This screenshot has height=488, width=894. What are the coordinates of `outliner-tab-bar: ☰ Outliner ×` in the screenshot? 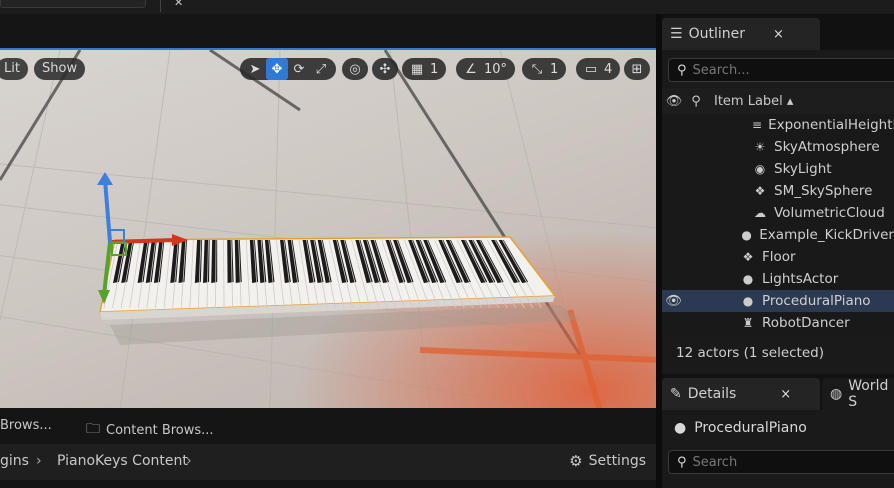 It's located at (778, 32).